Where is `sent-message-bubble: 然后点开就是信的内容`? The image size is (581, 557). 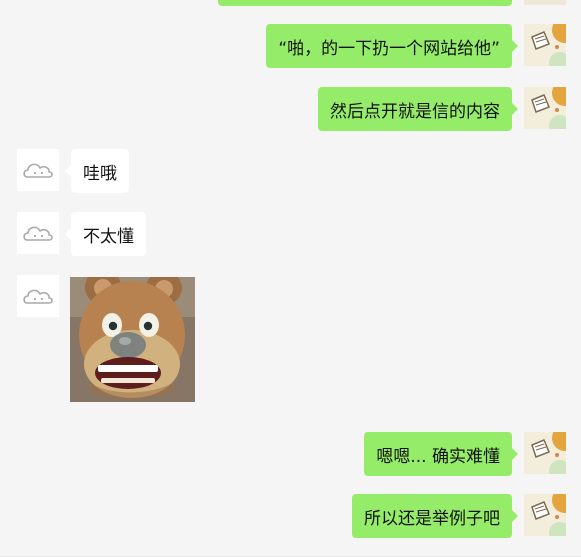
sent-message-bubble: 然后点开就是信的内容 is located at coordinates (418, 109).